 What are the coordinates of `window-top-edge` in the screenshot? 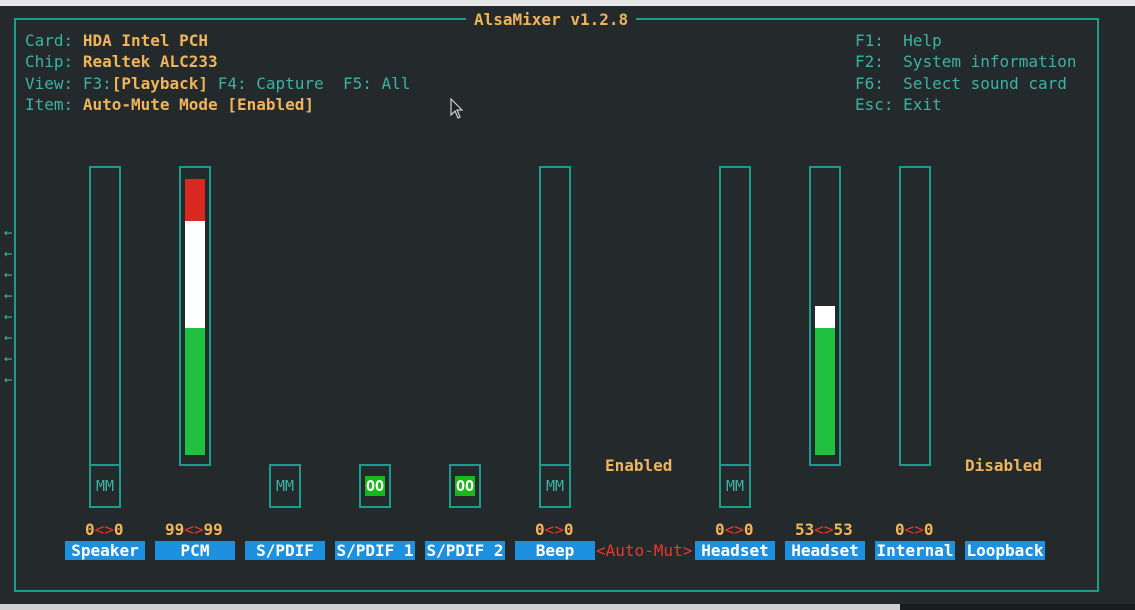 It's located at (567, 3).